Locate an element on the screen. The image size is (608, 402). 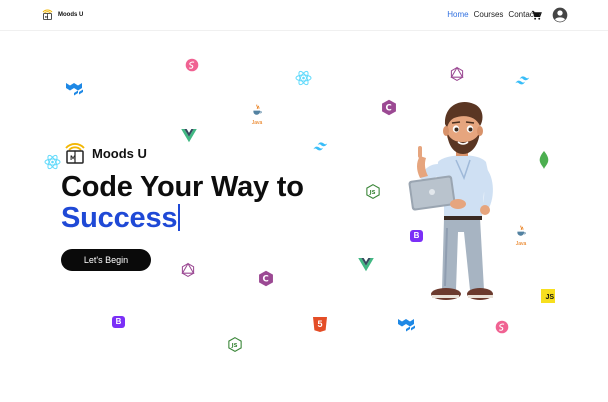
navbar: M Moods U Home Courses Contact is located at coordinates (304, 15).